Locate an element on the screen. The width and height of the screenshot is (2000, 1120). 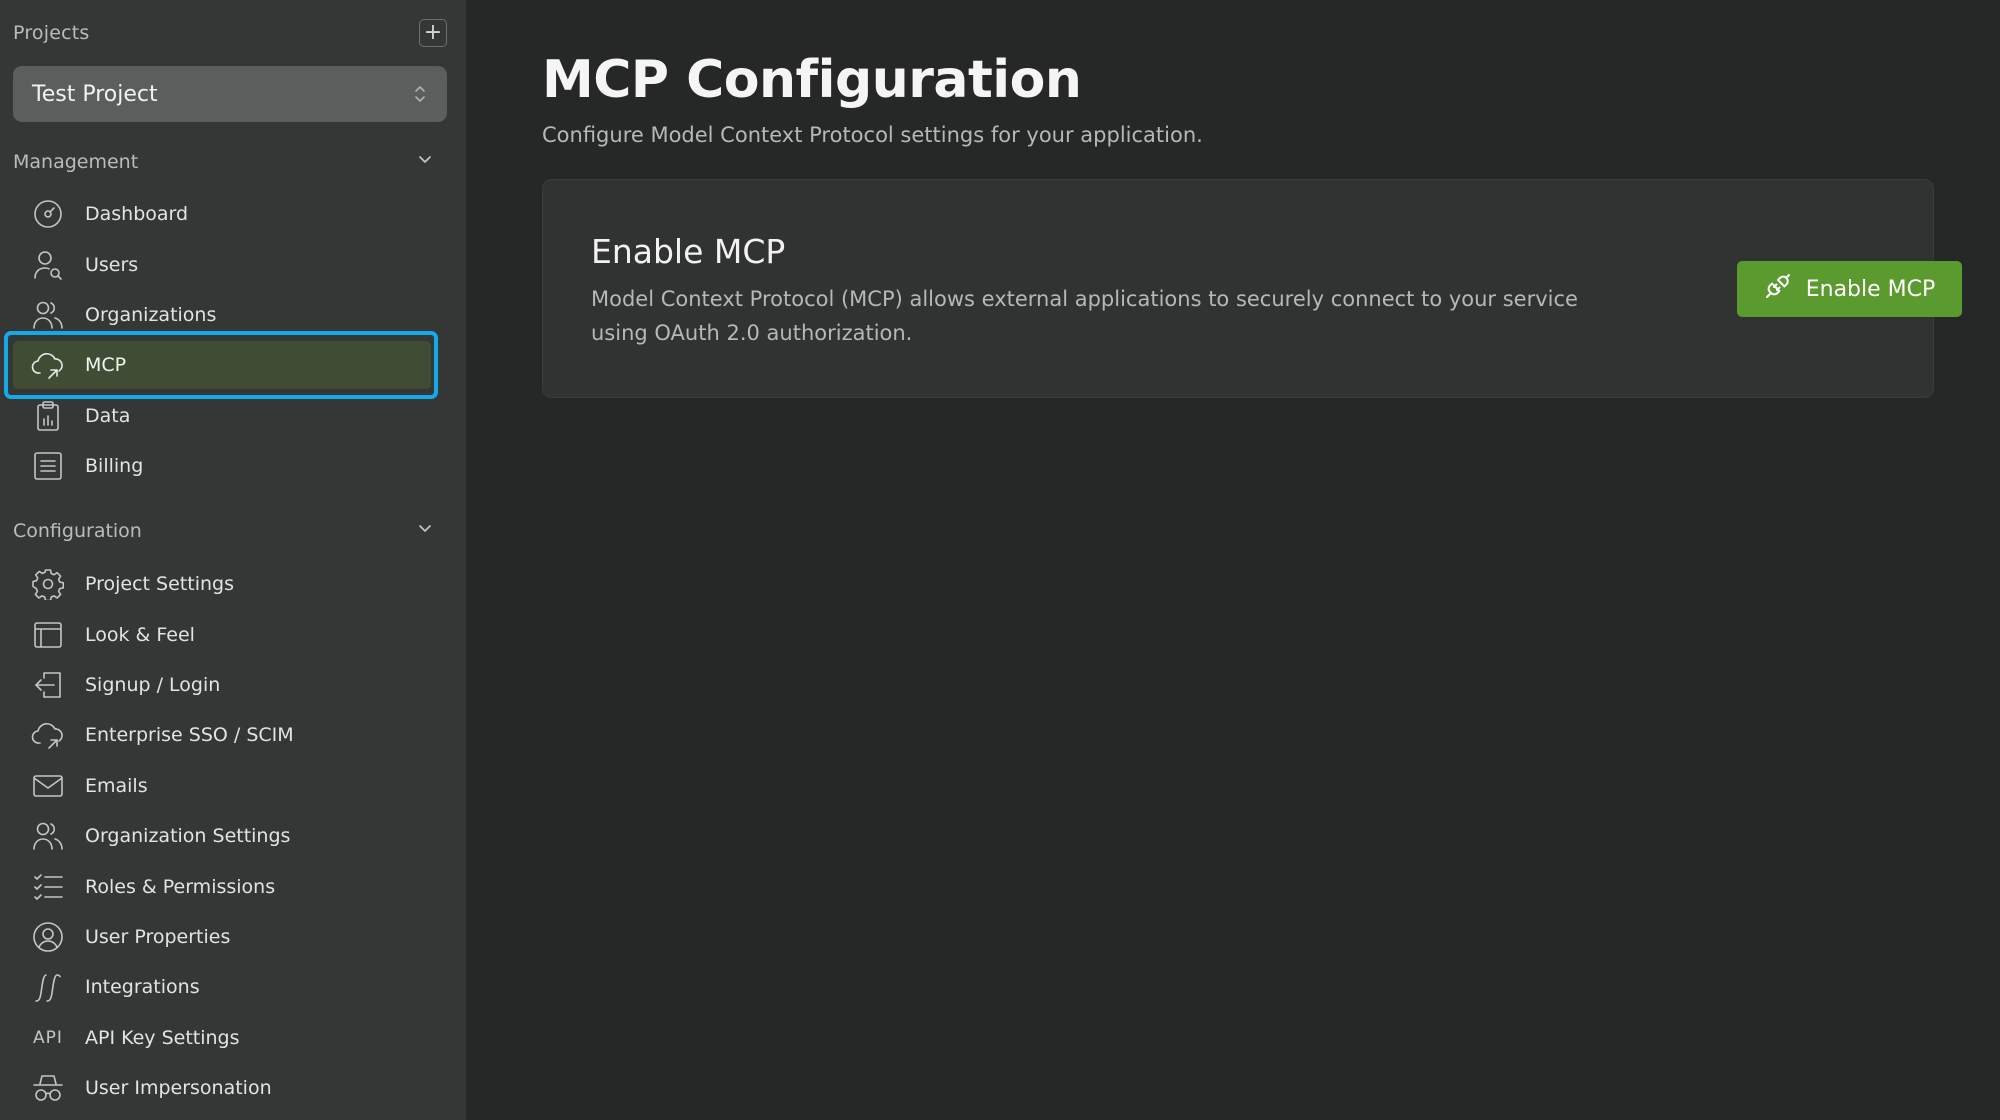
sidebar-item-label: Billing is located at coordinates (114, 466).